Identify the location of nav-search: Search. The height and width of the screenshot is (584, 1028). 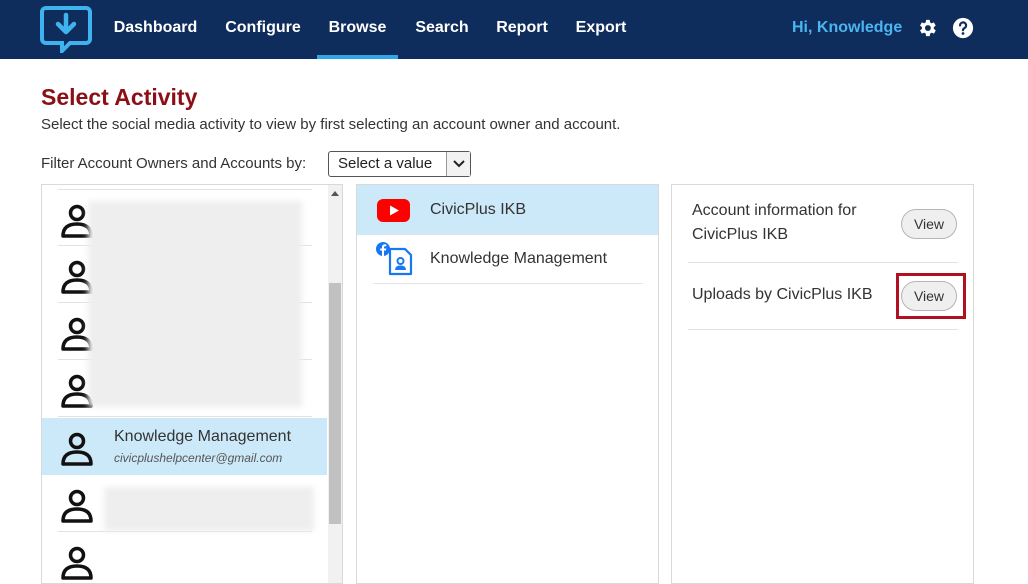
(442, 29).